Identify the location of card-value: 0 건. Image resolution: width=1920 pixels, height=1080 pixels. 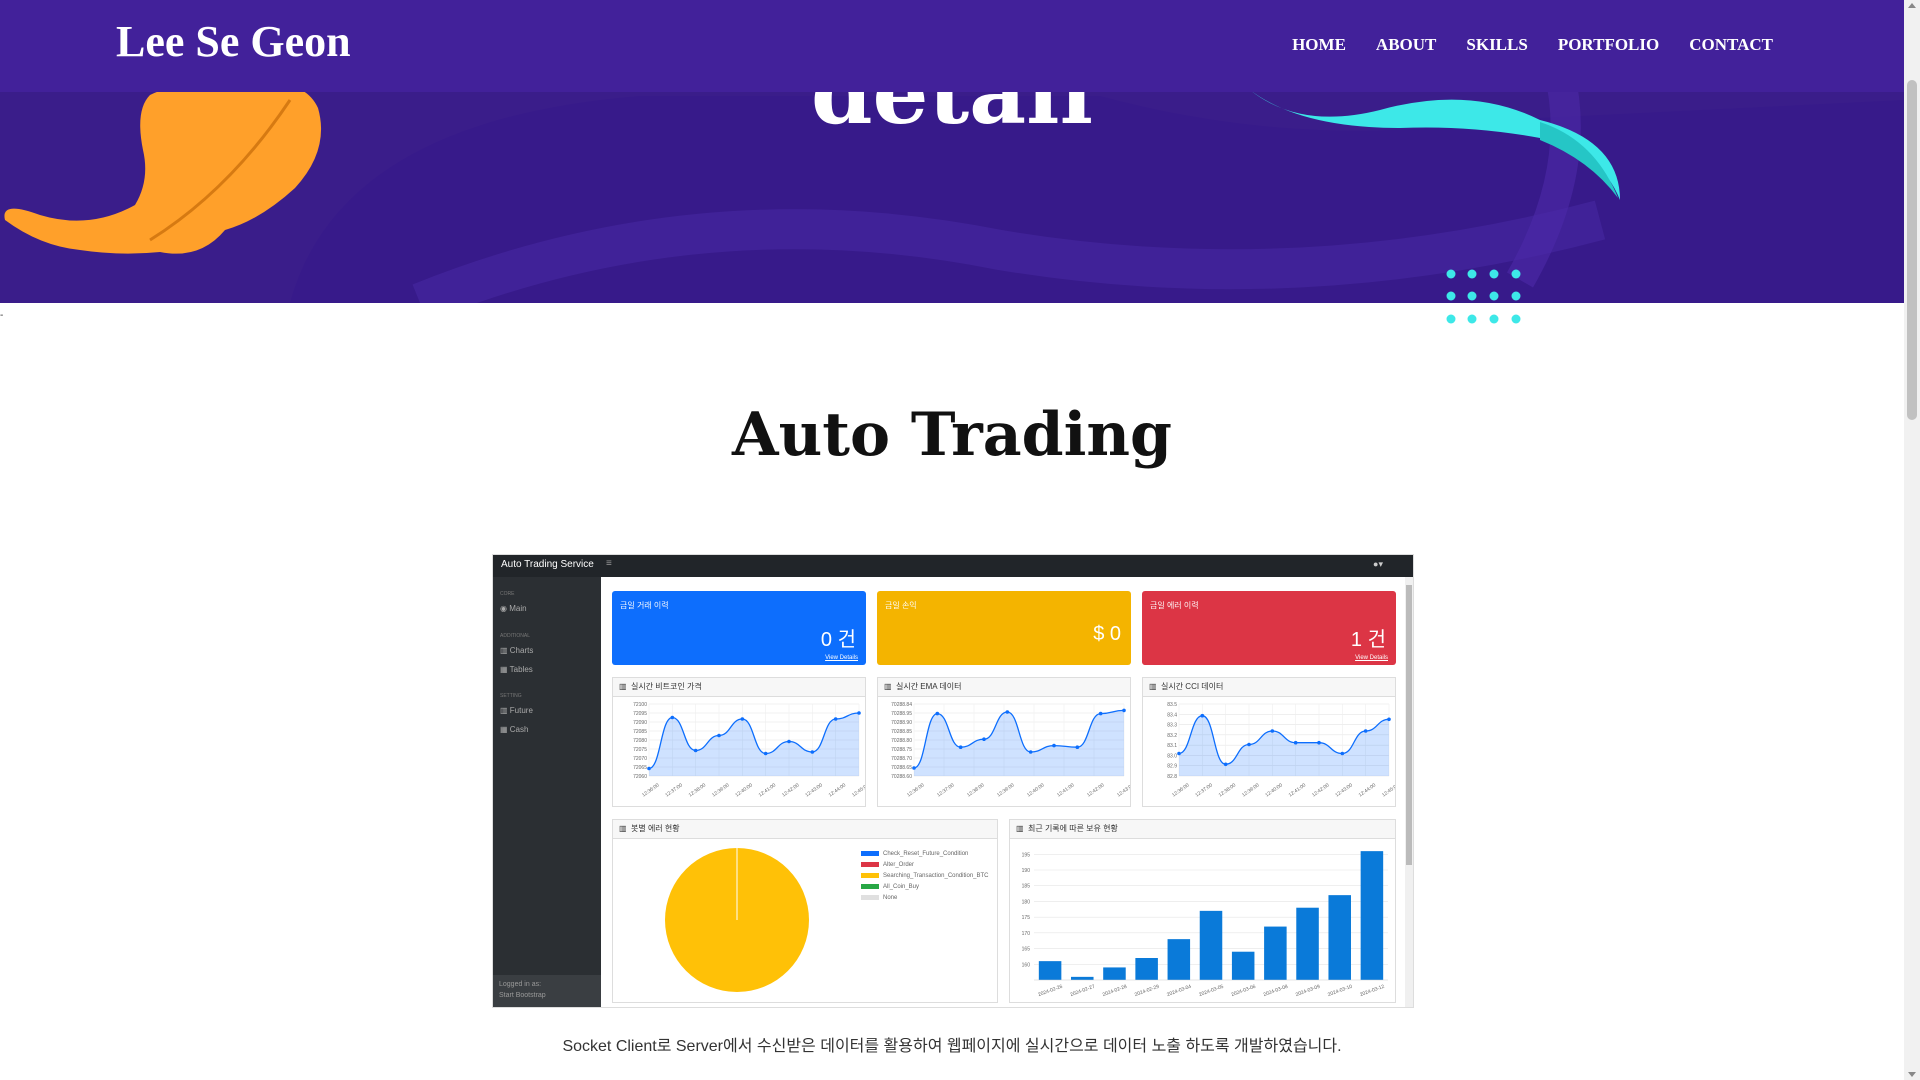
(838, 640).